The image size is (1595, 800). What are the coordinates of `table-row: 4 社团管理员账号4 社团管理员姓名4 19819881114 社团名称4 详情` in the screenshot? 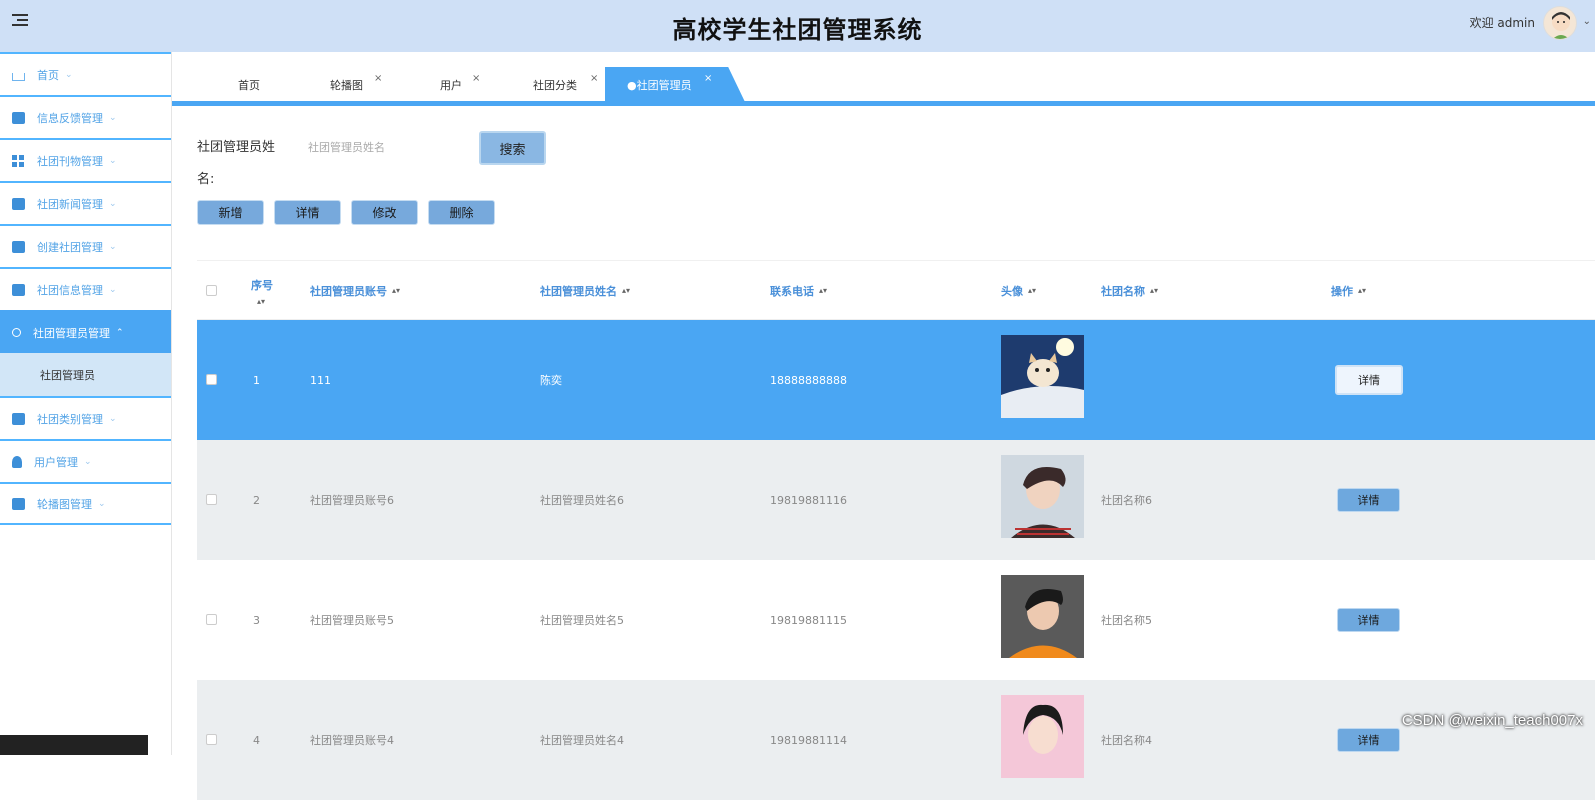 It's located at (896, 740).